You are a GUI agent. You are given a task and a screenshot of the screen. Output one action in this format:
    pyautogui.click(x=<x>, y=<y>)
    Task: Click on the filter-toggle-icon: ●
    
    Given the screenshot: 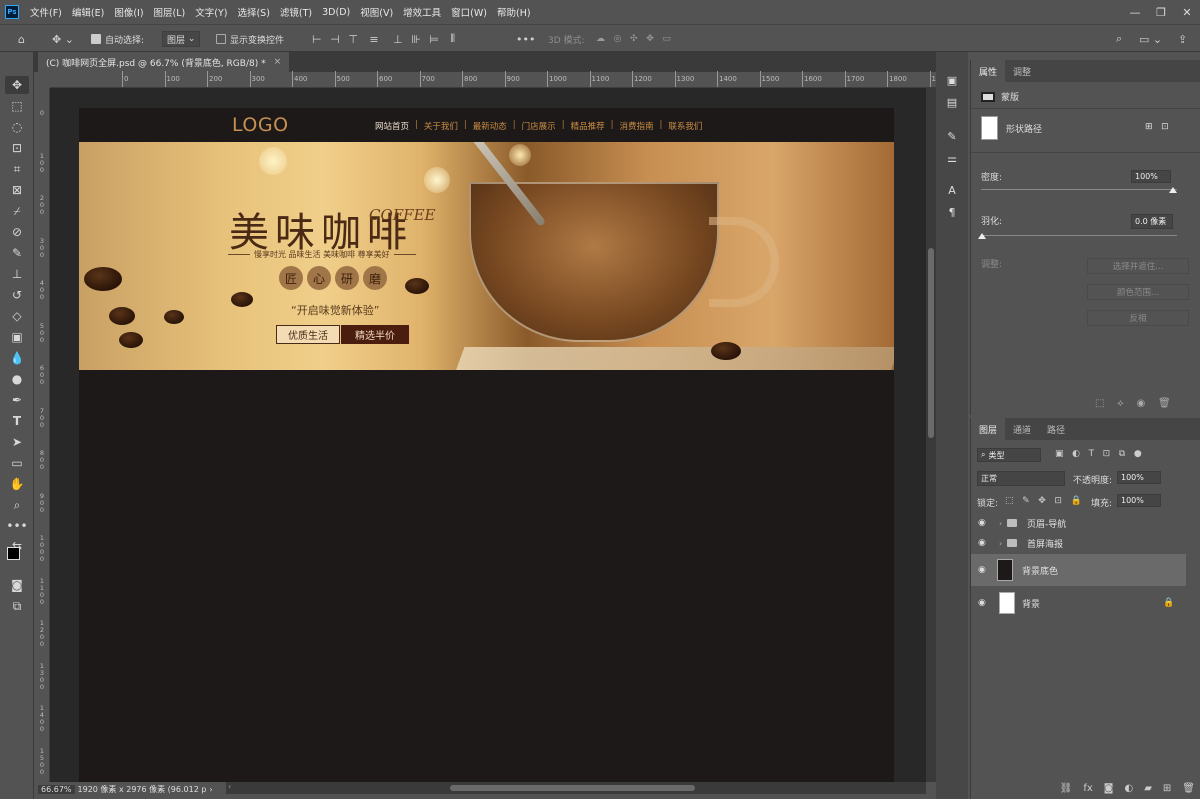 What is the action you would take?
    pyautogui.click(x=1138, y=454)
    